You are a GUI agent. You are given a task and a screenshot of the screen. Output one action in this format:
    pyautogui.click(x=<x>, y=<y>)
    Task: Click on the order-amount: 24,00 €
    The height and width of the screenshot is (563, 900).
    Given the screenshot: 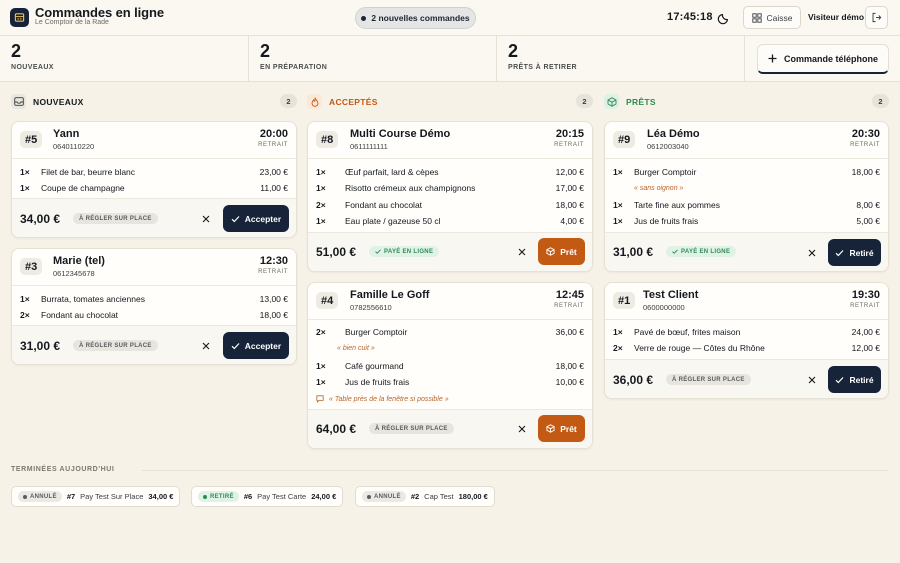 What is the action you would take?
    pyautogui.click(x=324, y=496)
    